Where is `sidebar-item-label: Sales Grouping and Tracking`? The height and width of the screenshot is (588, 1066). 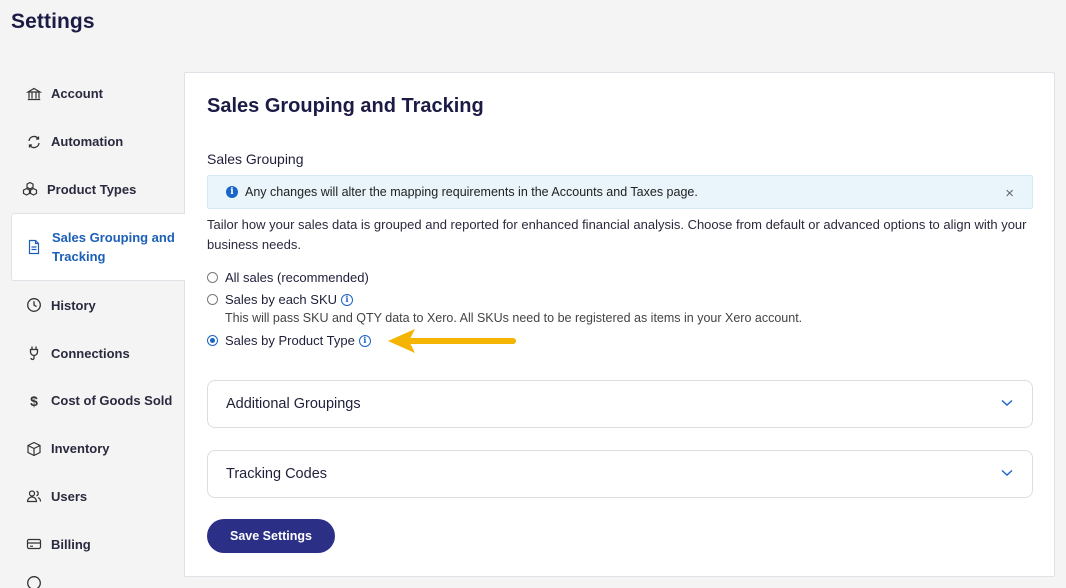 sidebar-item-label: Sales Grouping and Tracking is located at coordinates (113, 247).